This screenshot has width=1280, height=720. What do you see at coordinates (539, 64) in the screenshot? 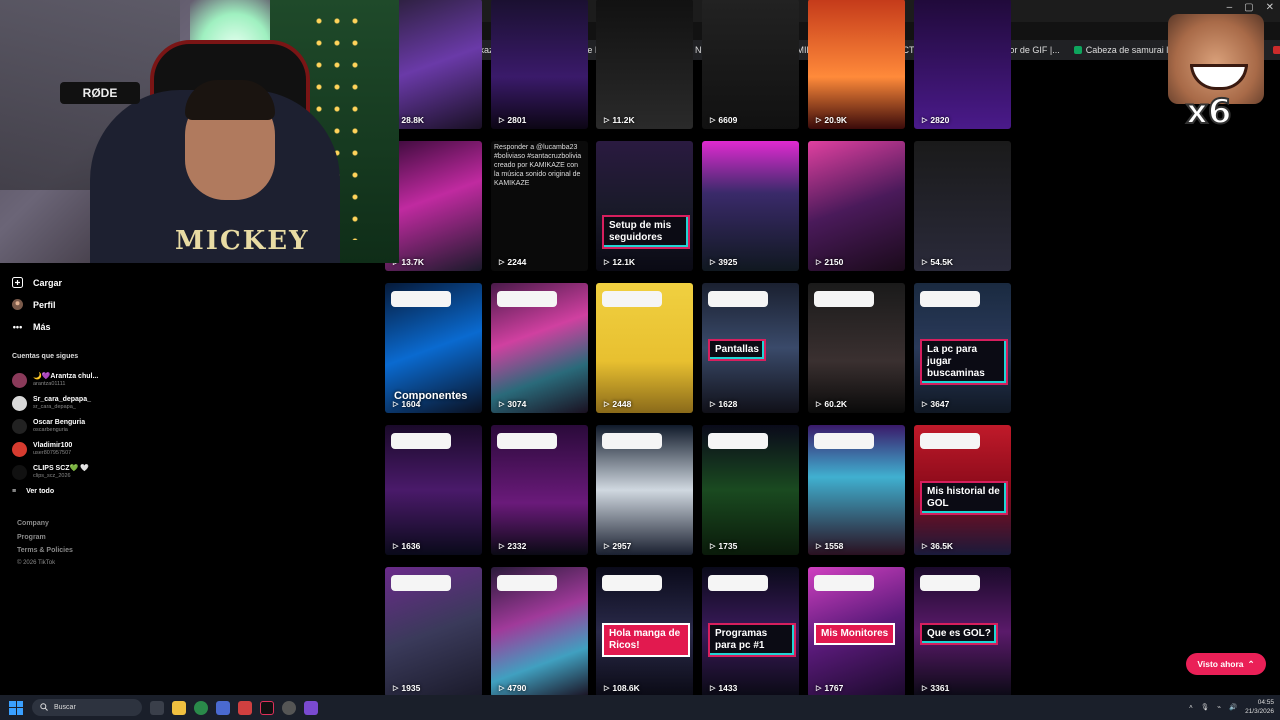
I see `video-tile: ▷ 2801` at bounding box center [539, 64].